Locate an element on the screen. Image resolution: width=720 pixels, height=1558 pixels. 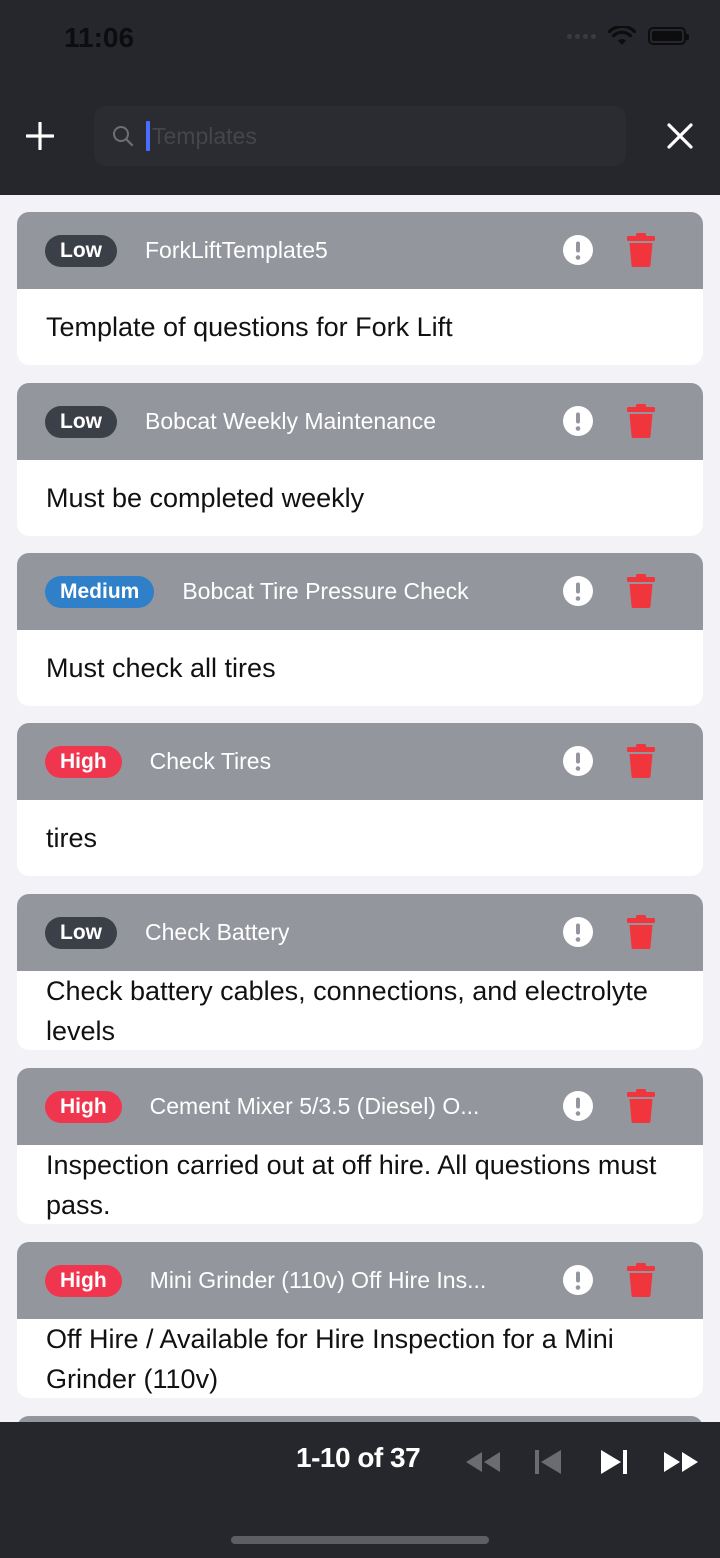
template-description: Must check all tires is located at coordinates (161, 668).